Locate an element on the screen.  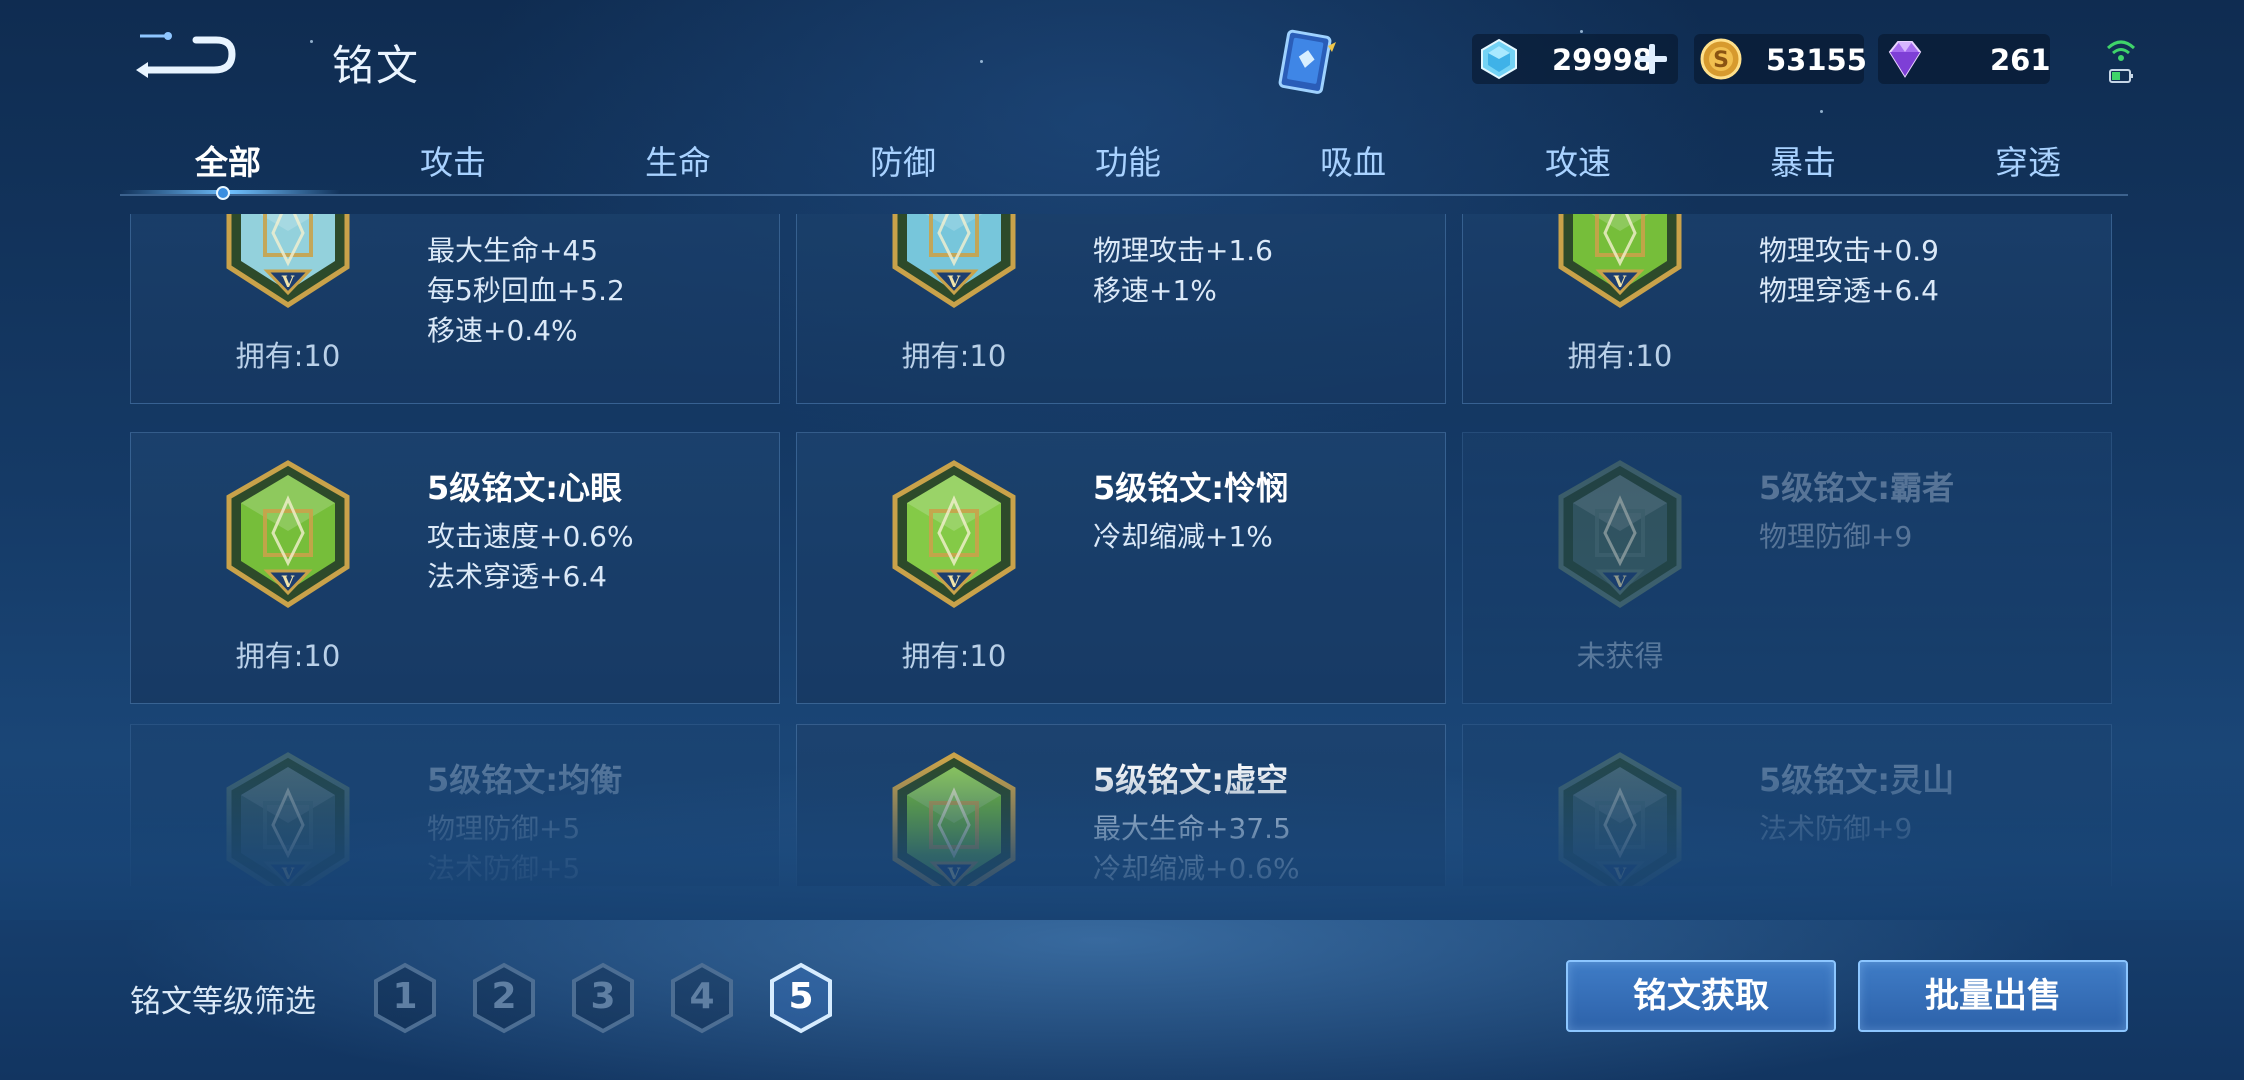
rune-name: 5级铭文:虚空 is located at coordinates (1191, 780).